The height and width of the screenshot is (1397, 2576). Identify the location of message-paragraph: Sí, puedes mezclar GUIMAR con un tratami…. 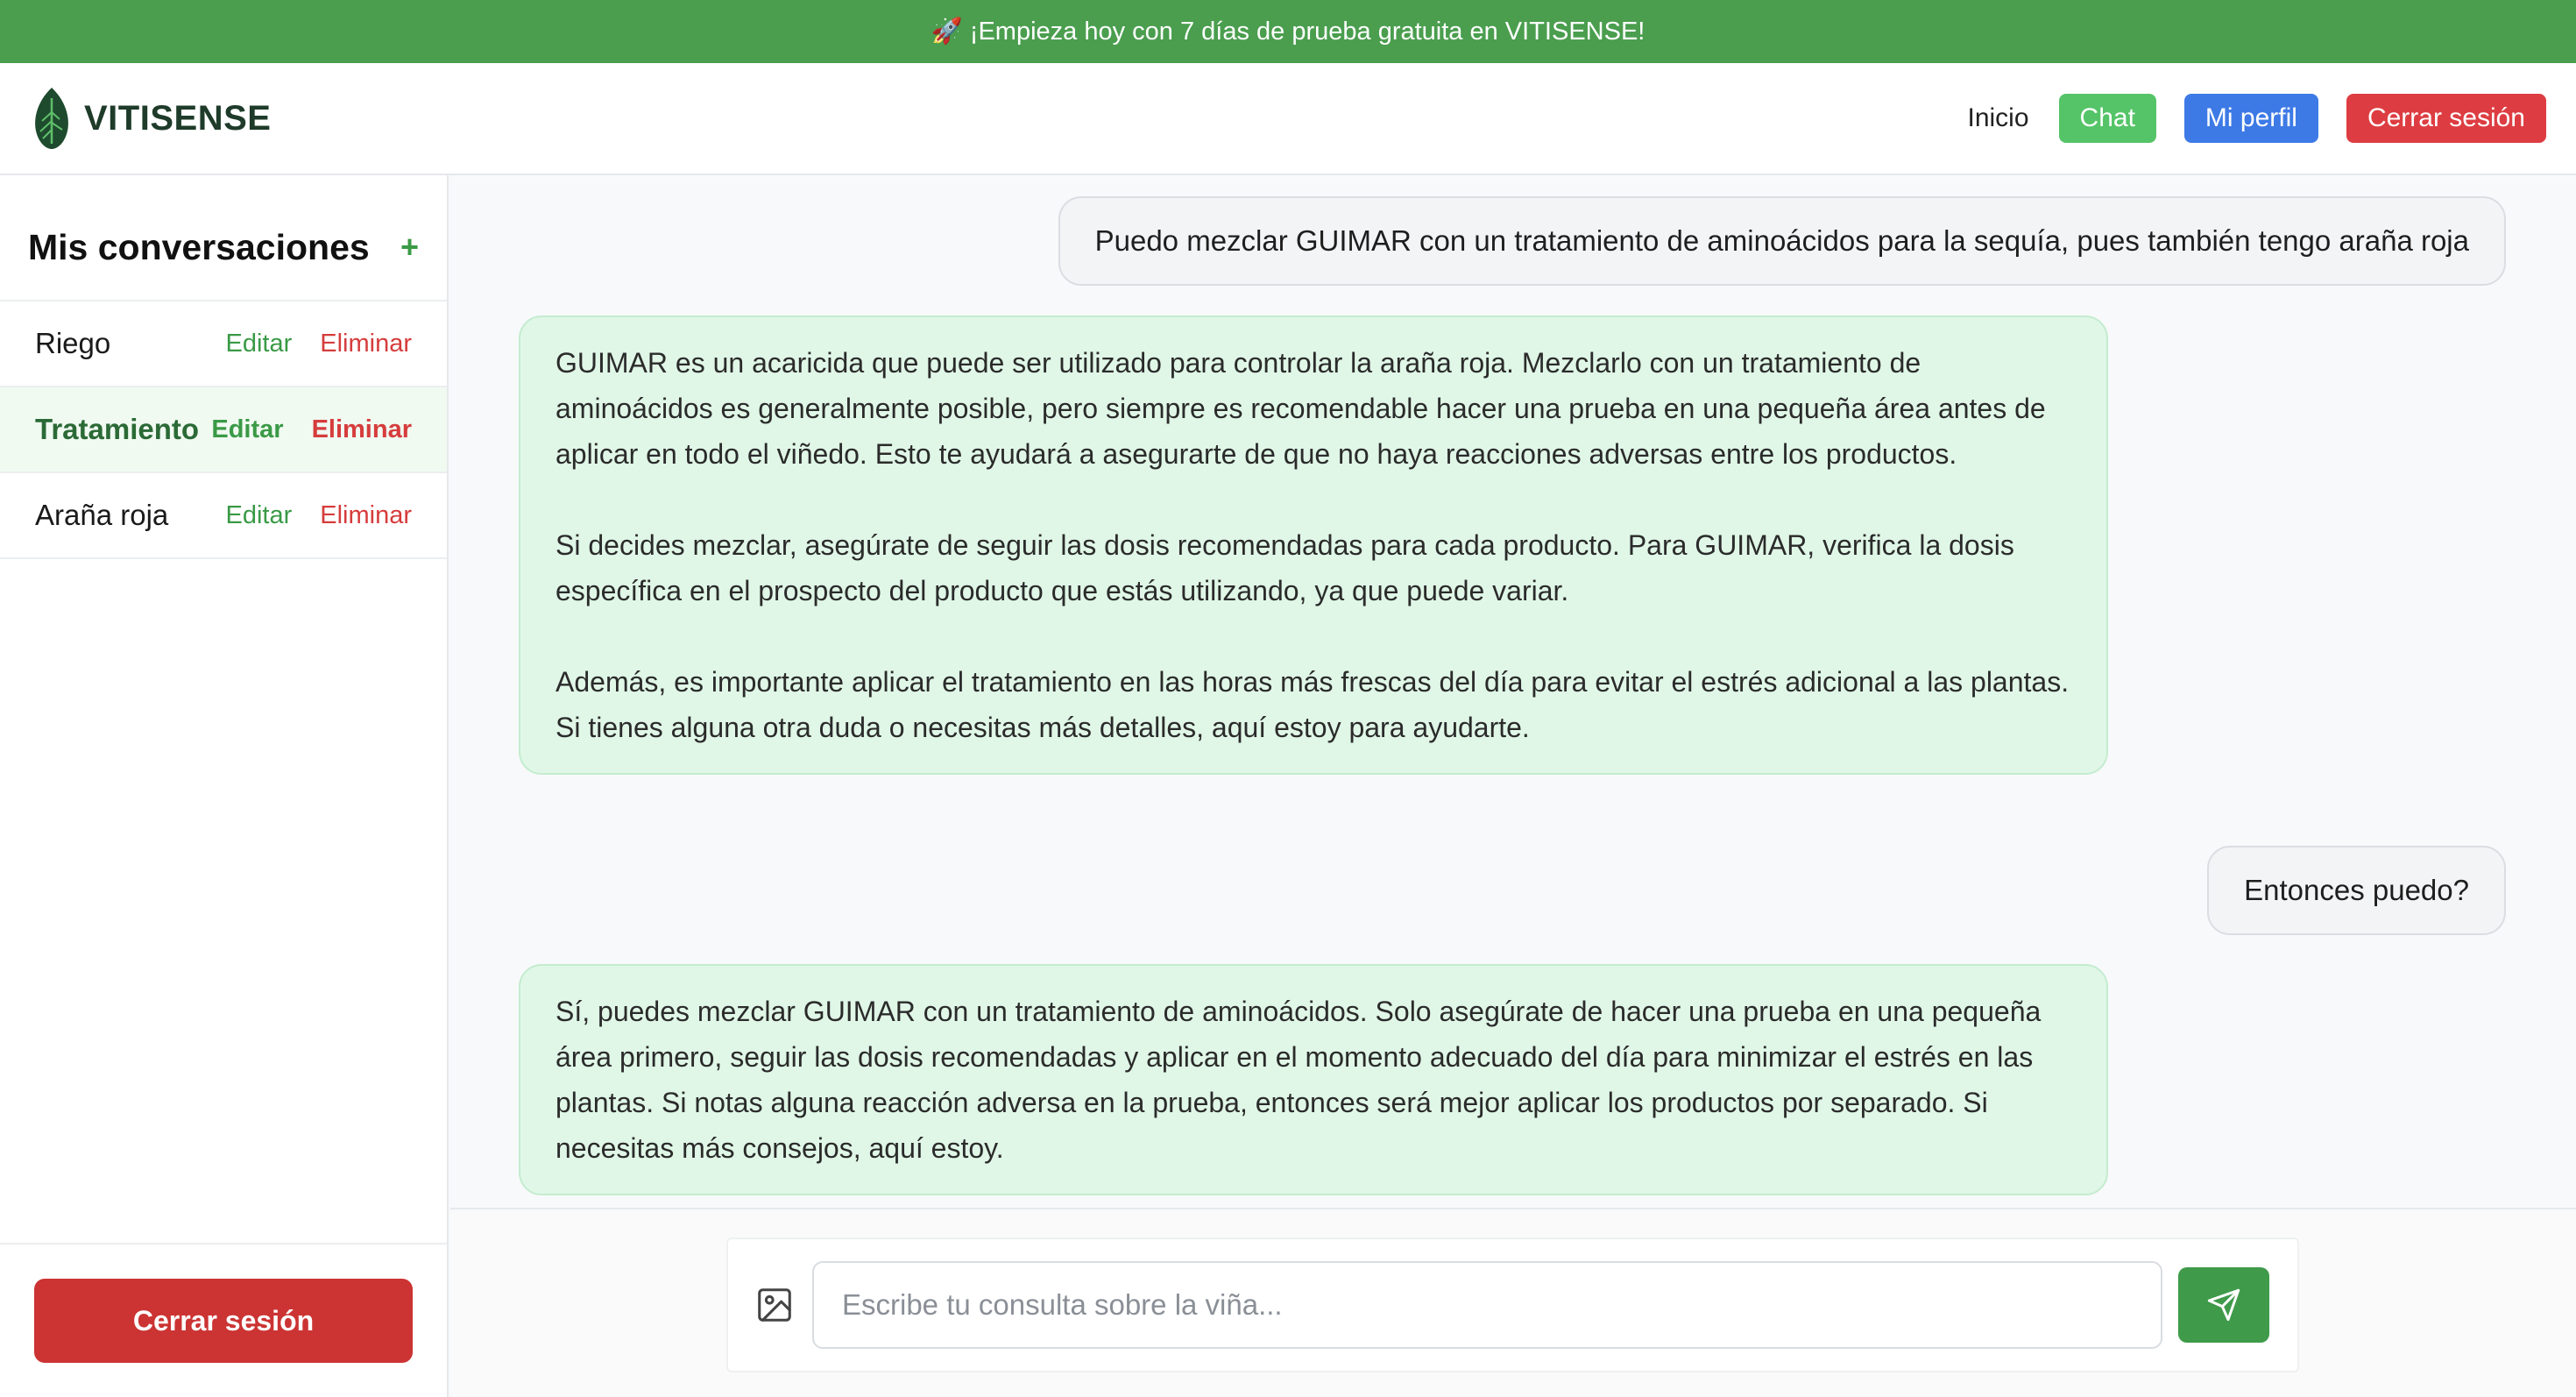
(1299, 1080).